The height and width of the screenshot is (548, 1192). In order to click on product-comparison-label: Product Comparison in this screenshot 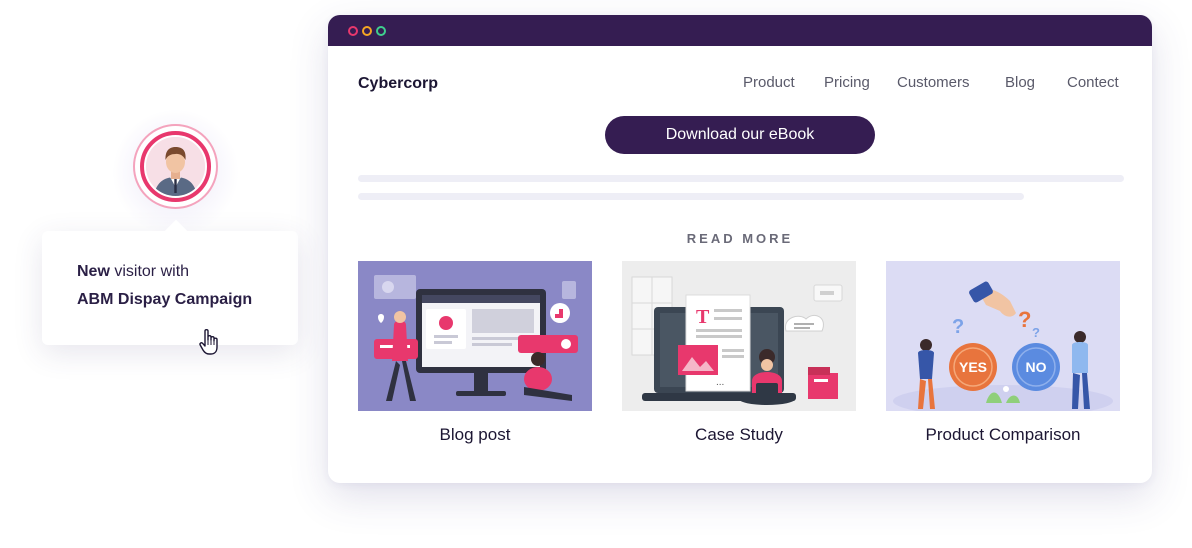, I will do `click(1003, 435)`.